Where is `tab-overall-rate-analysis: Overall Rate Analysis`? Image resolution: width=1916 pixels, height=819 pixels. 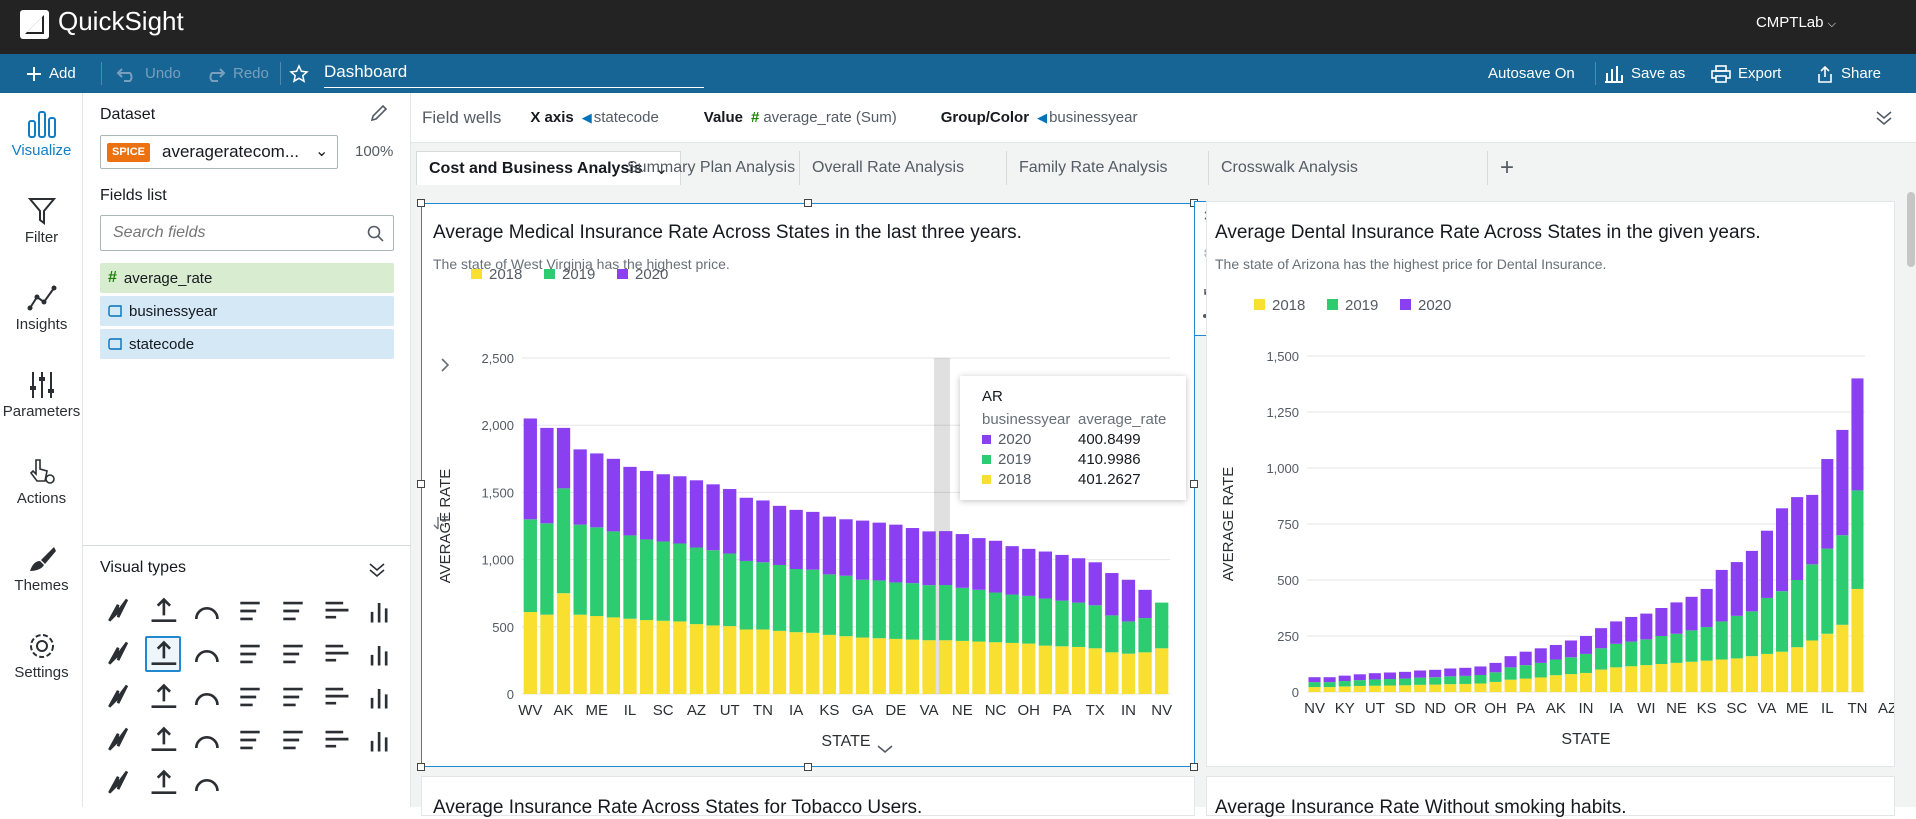
tab-overall-rate-analysis: Overall Rate Analysis is located at coordinates (887, 168).